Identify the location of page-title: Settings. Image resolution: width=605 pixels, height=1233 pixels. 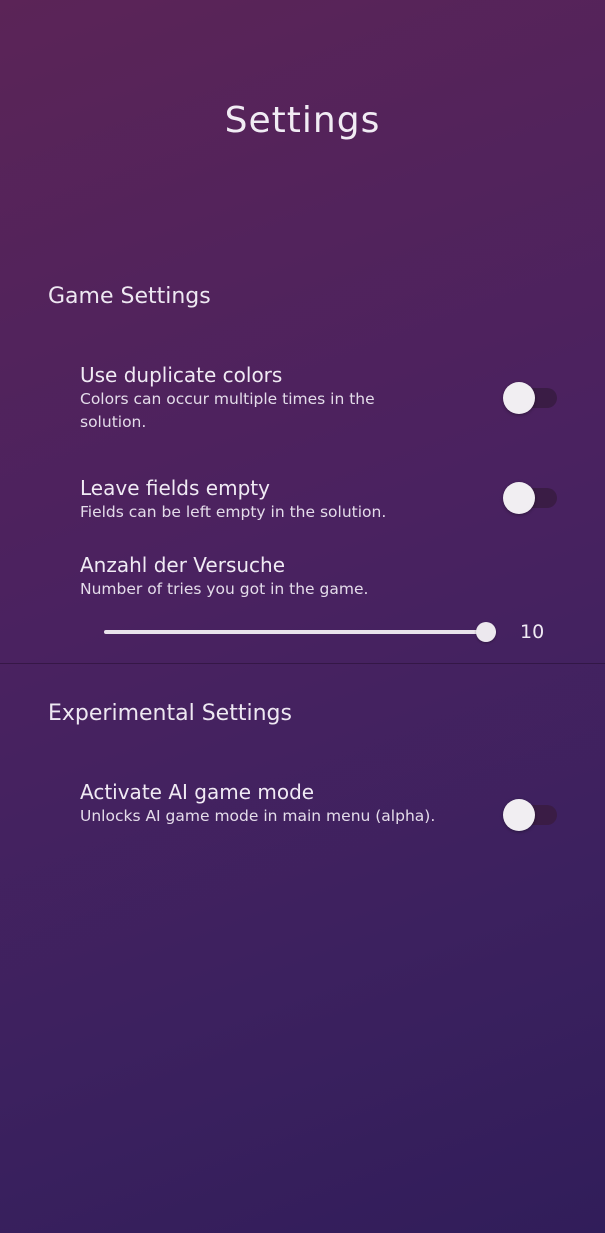
(302, 120).